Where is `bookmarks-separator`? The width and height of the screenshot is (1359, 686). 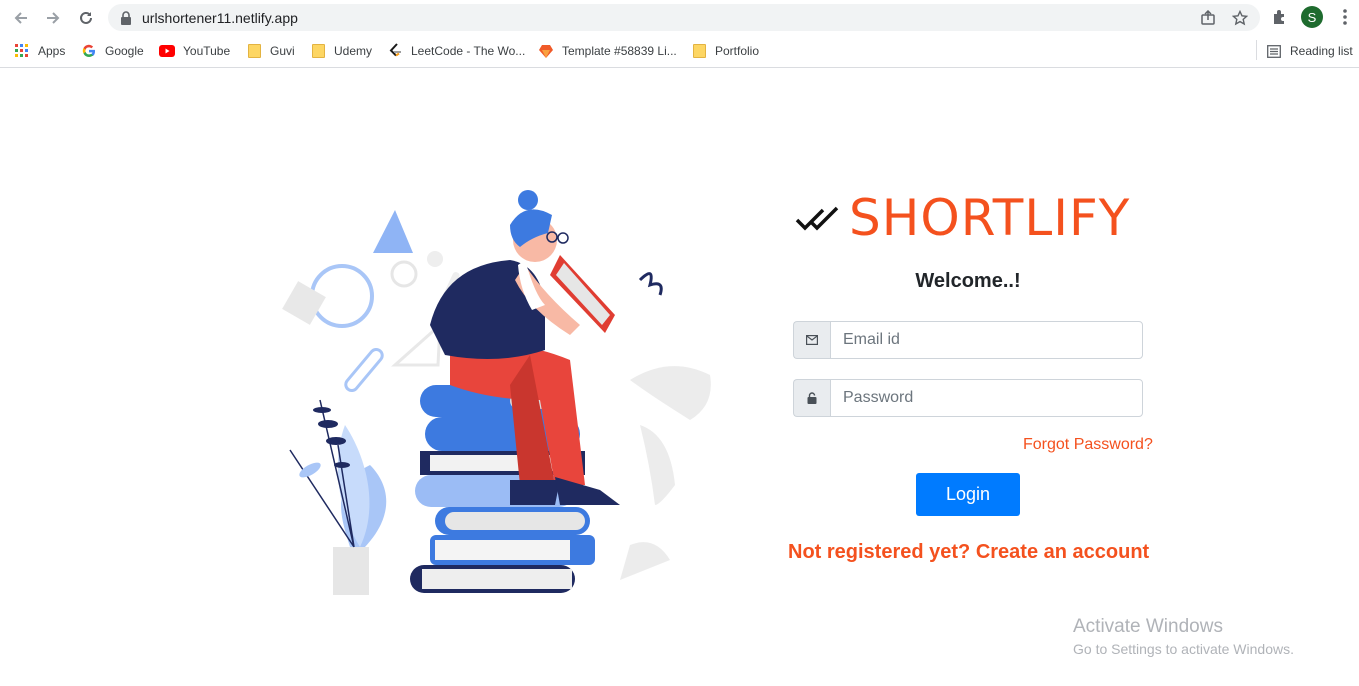 bookmarks-separator is located at coordinates (1256, 50).